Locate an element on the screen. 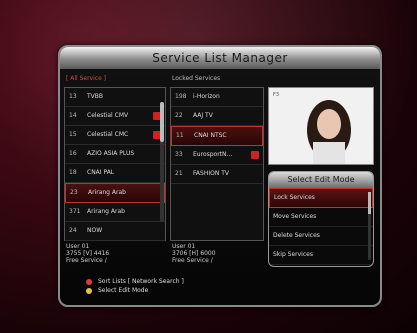 Image resolution: width=417 pixels, height=333 pixels. tv-preview: F3 is located at coordinates (321, 126).